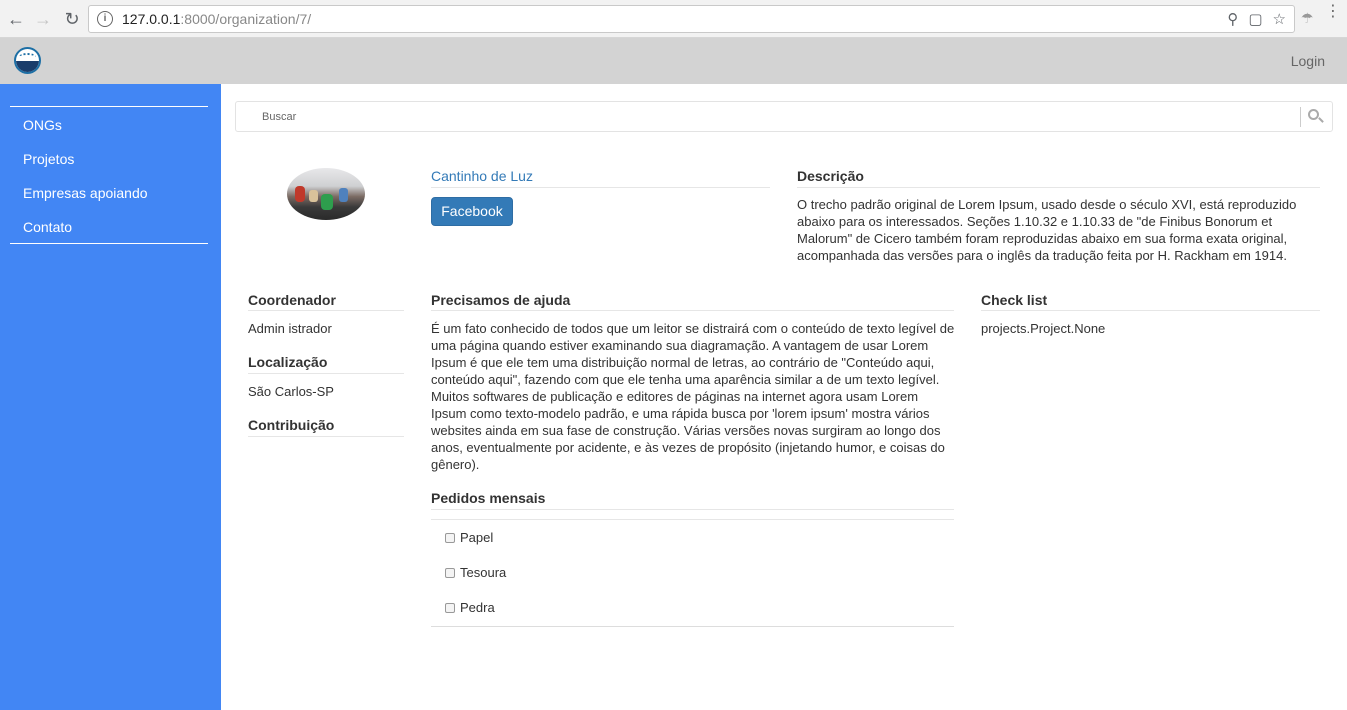  What do you see at coordinates (1309, 18) in the screenshot?
I see `extension-icon: ☂` at bounding box center [1309, 18].